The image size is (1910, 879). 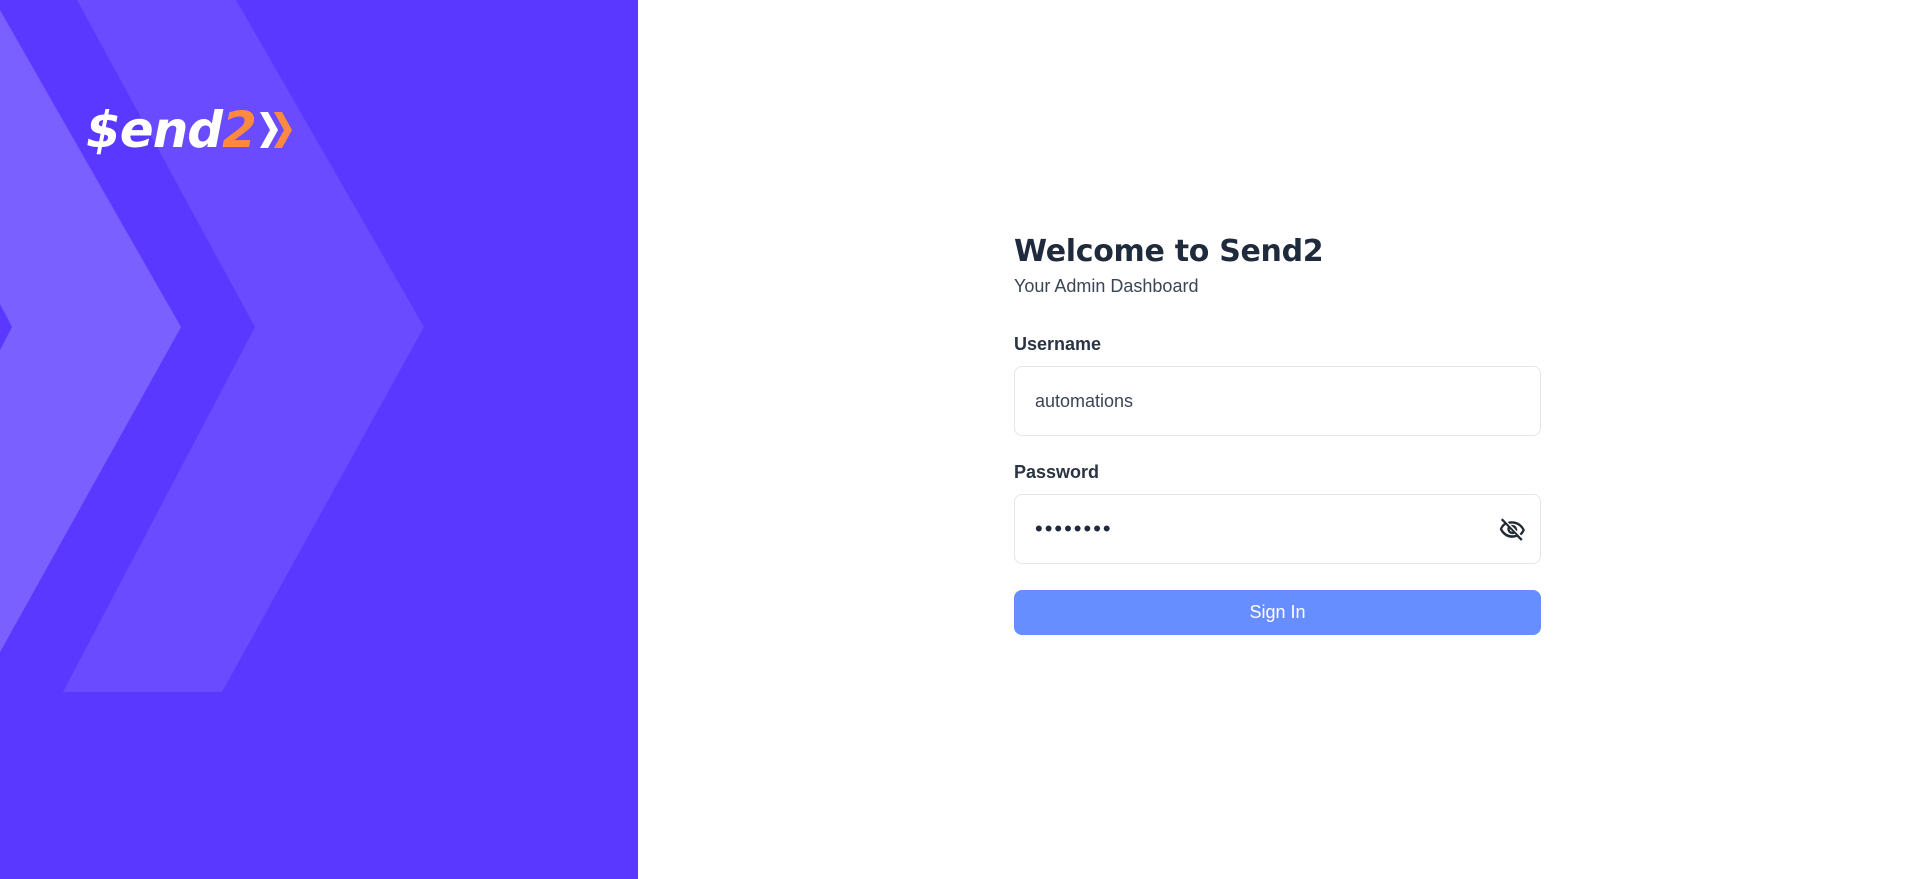 I want to click on password-label: Password, so click(x=1057, y=472).